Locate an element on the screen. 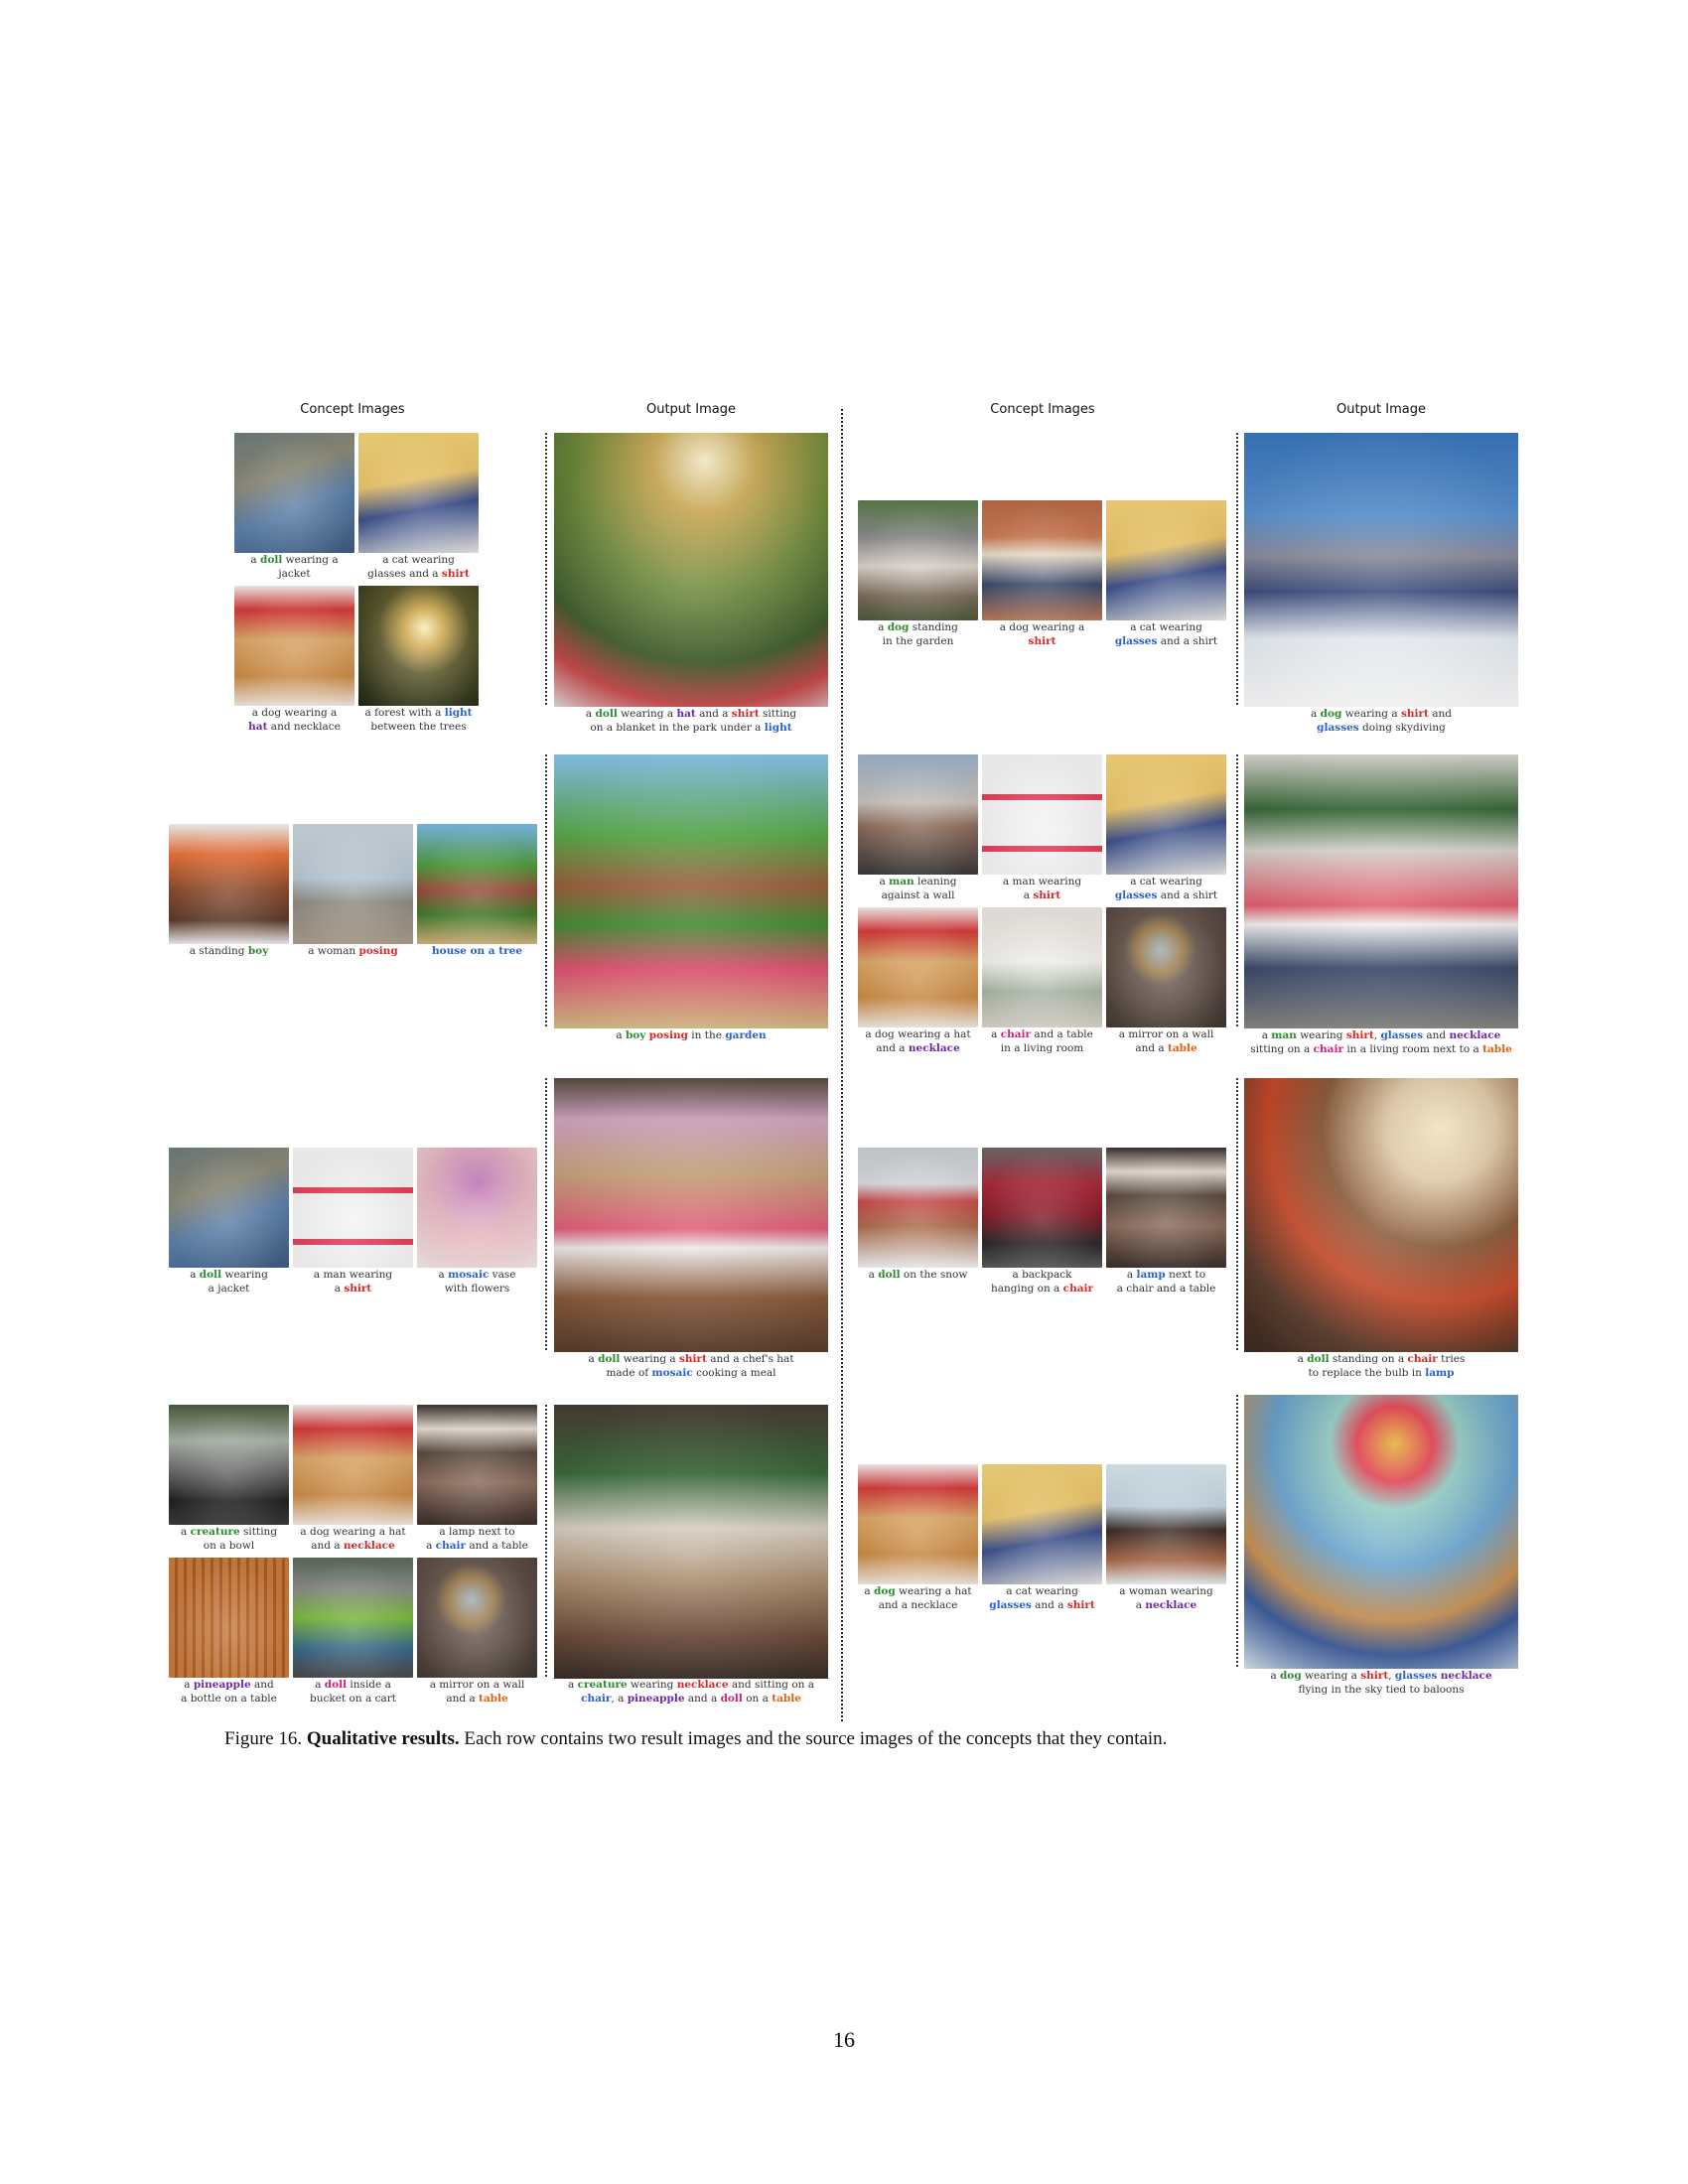  divider-row3-left is located at coordinates (546, 1214).